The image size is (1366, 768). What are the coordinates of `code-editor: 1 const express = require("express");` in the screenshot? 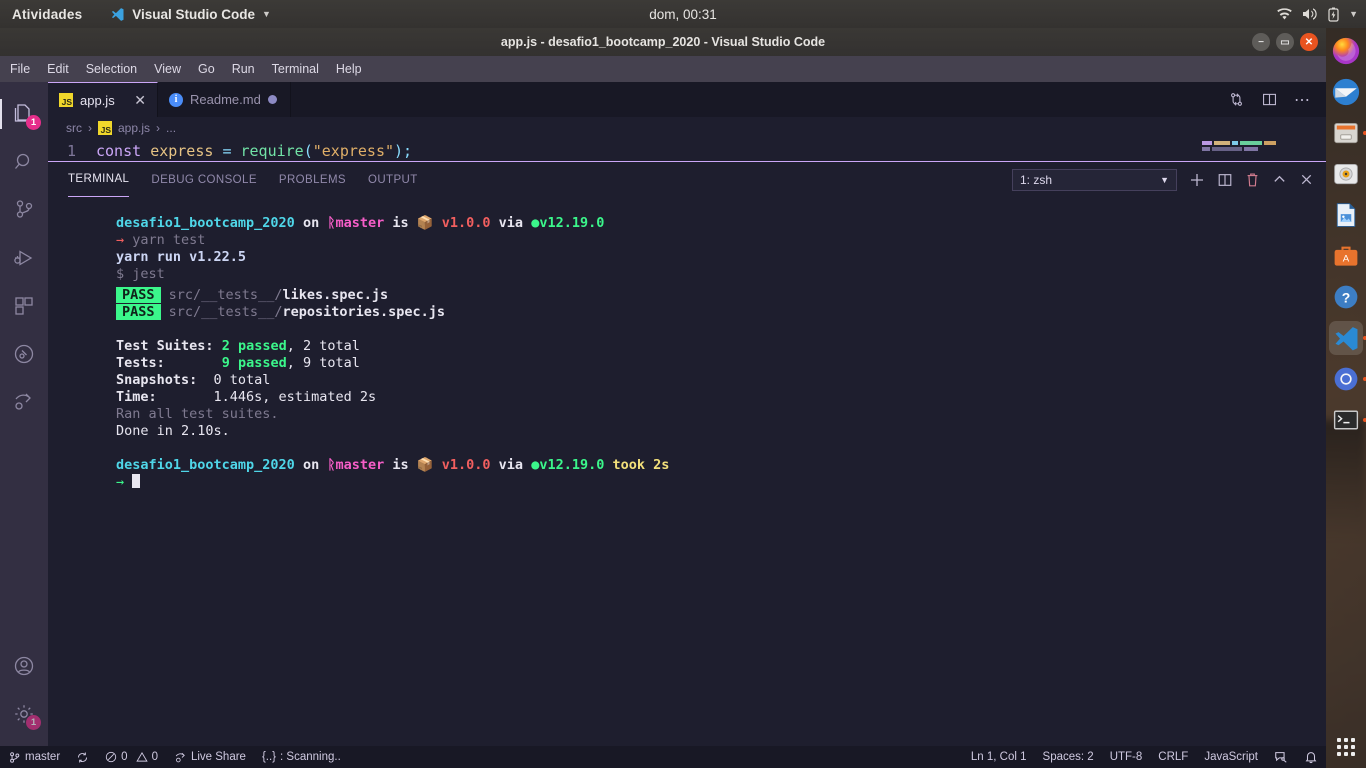 It's located at (687, 150).